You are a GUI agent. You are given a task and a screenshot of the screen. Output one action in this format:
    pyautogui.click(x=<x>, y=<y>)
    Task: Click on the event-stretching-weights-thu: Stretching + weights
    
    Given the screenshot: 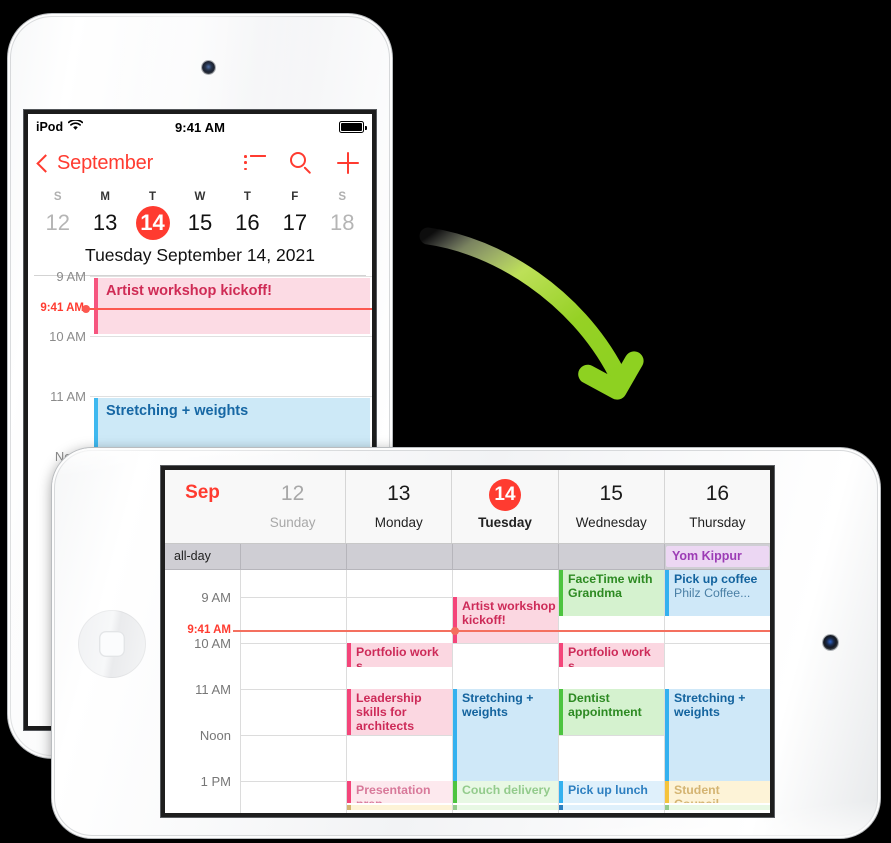 What is the action you would take?
    pyautogui.click(x=717, y=735)
    